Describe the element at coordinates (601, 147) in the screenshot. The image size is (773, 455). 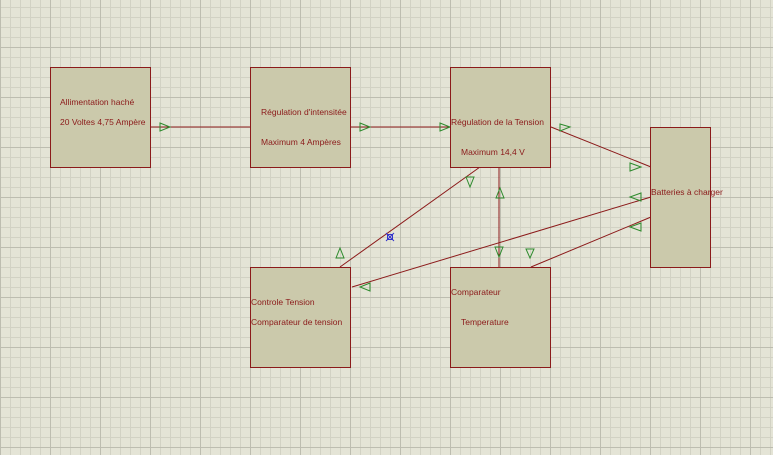
I see `wire-tension-to-batteries` at that location.